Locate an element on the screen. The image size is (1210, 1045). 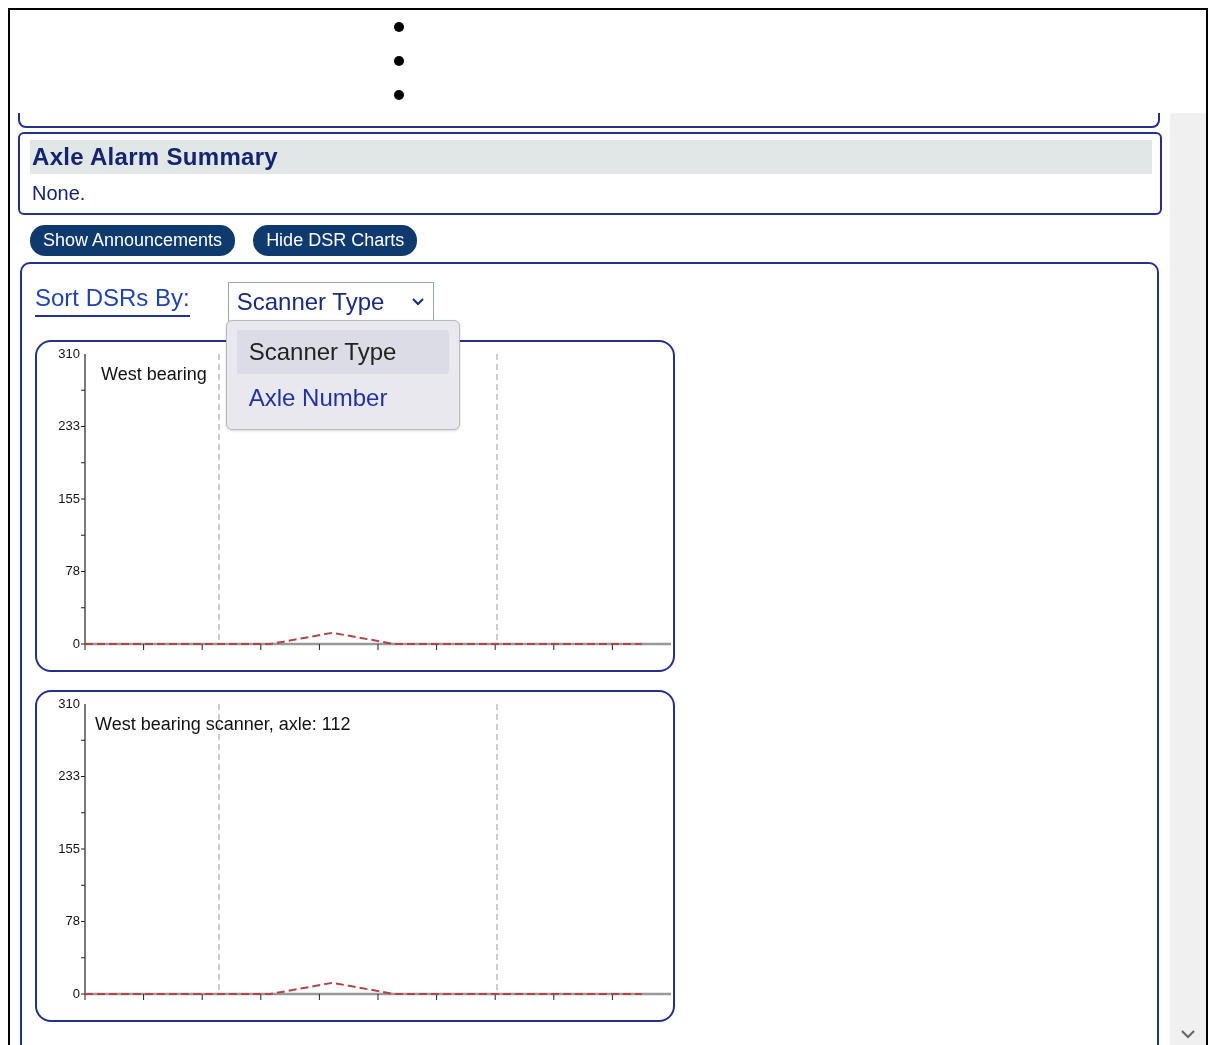
sort-label: Sort DSRs By: is located at coordinates (112, 300).